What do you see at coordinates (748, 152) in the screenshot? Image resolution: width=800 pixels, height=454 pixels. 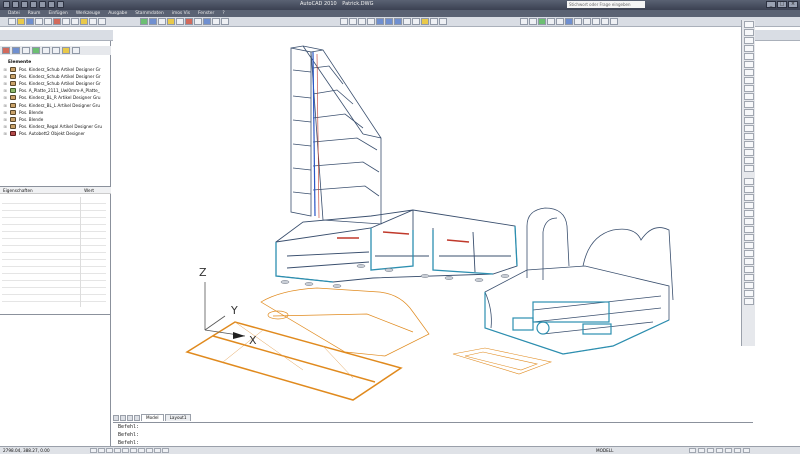 I see `region-icon` at bounding box center [748, 152].